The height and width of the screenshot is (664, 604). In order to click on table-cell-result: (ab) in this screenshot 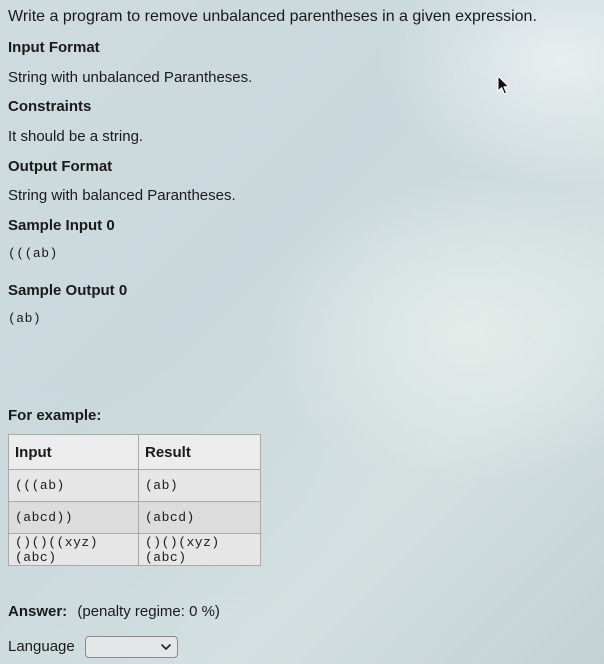, I will do `click(199, 485)`.